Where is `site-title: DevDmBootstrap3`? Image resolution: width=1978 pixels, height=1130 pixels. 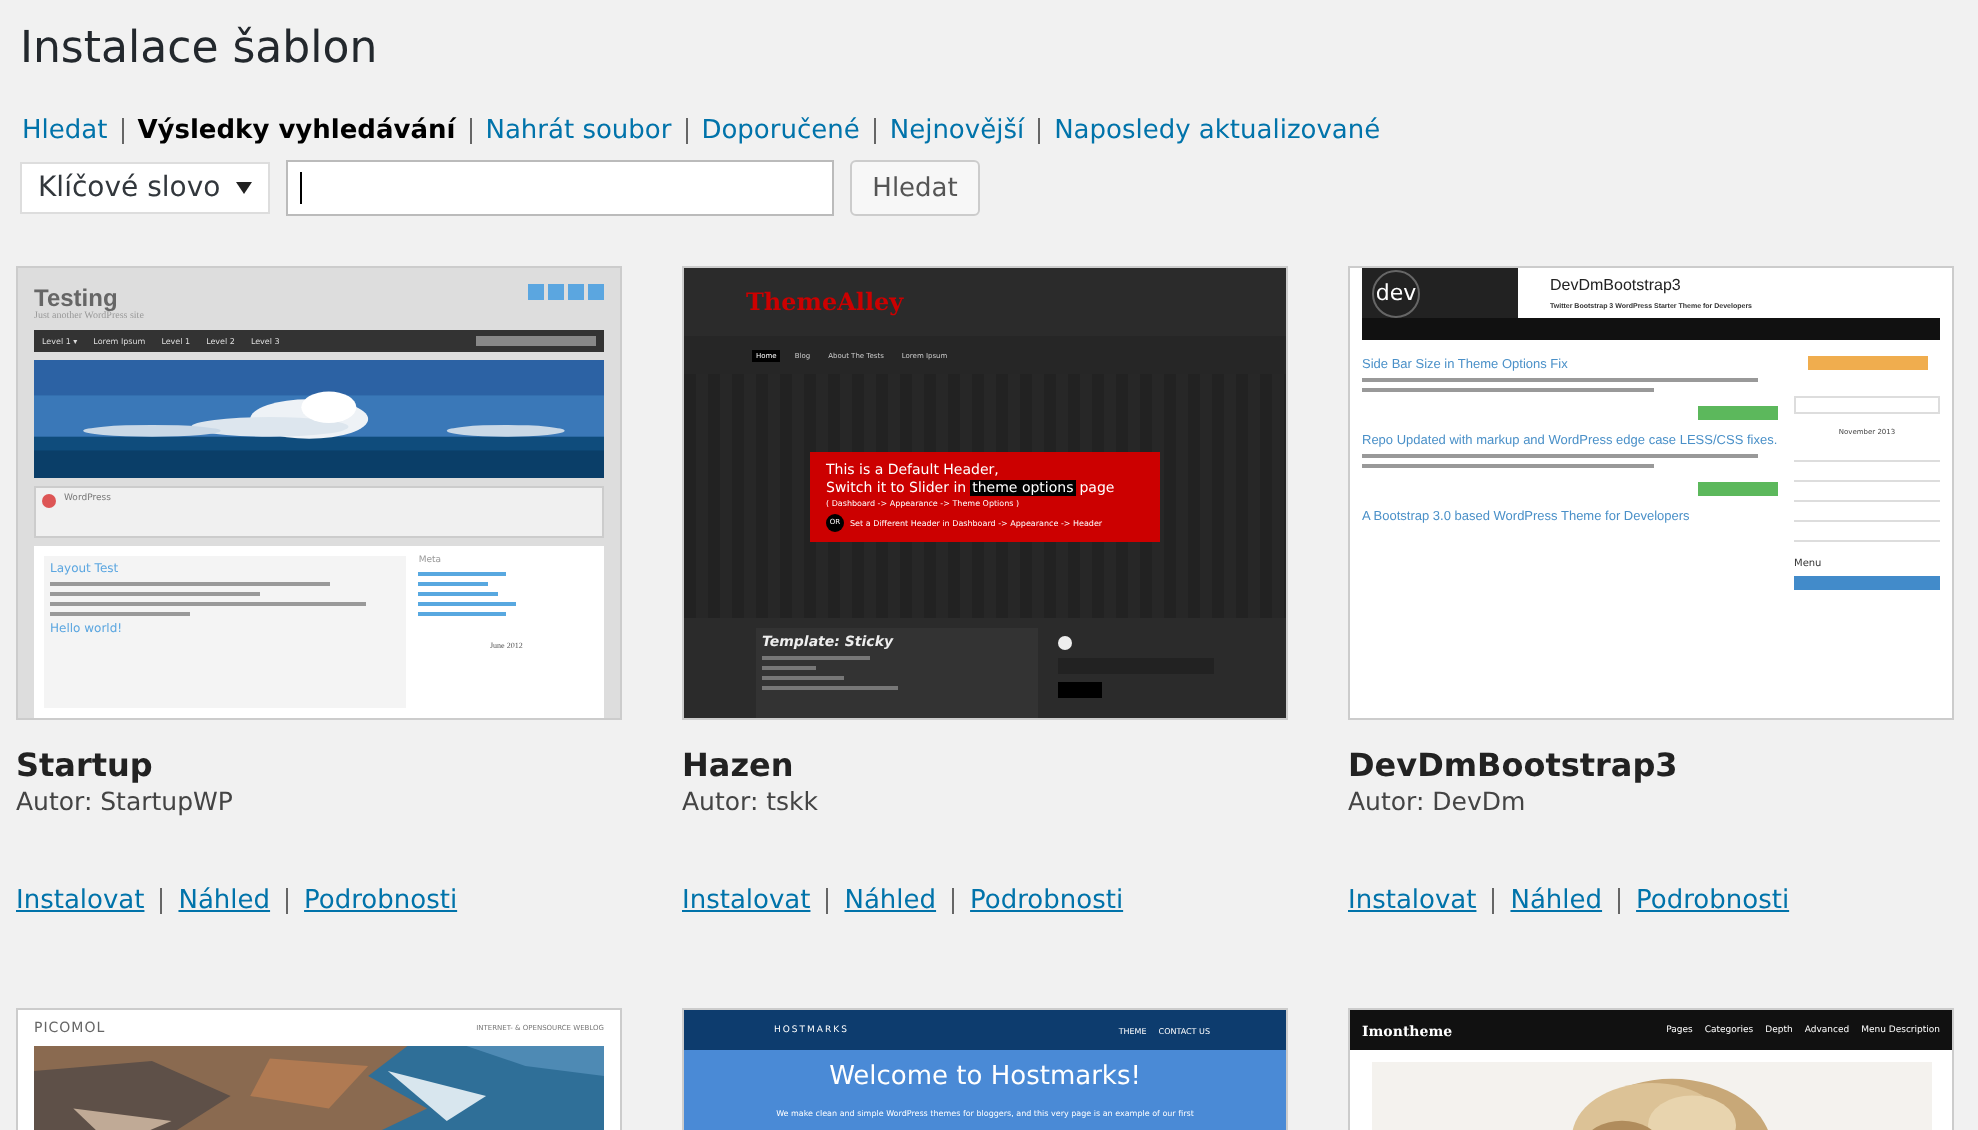
site-title: DevDmBootstrap3 is located at coordinates (1616, 285).